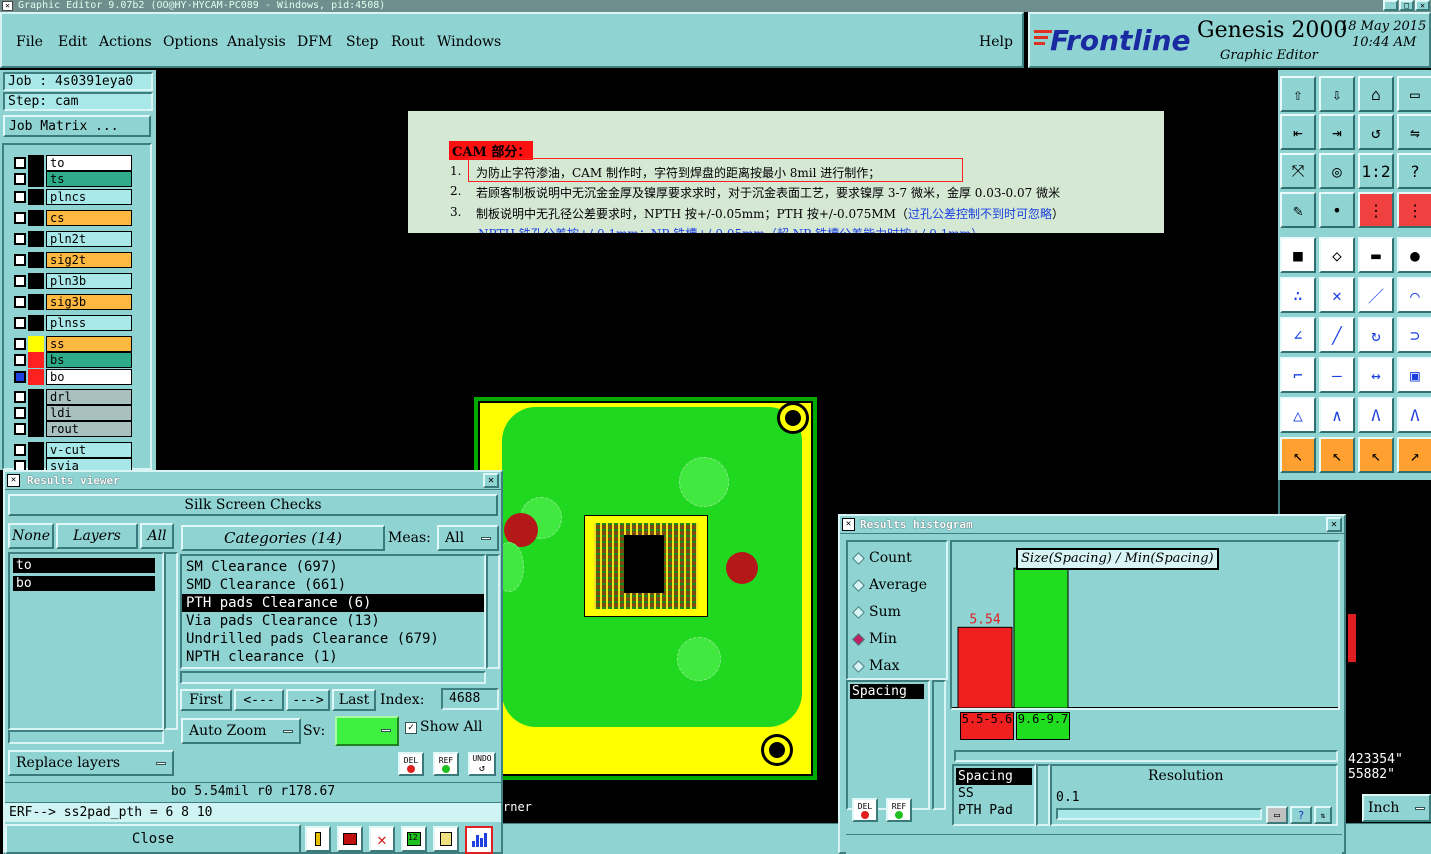 This screenshot has height=854, width=1431. I want to click on show-all-checkbox: ✓, so click(411, 728).